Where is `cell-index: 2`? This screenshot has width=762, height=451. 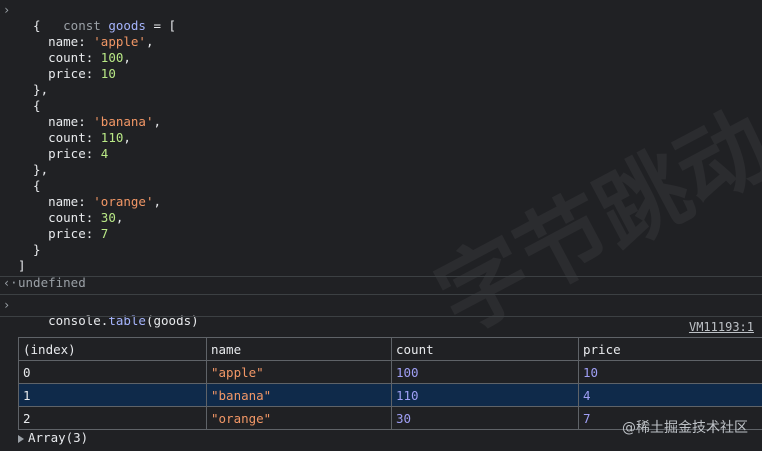 cell-index: 2 is located at coordinates (112, 418).